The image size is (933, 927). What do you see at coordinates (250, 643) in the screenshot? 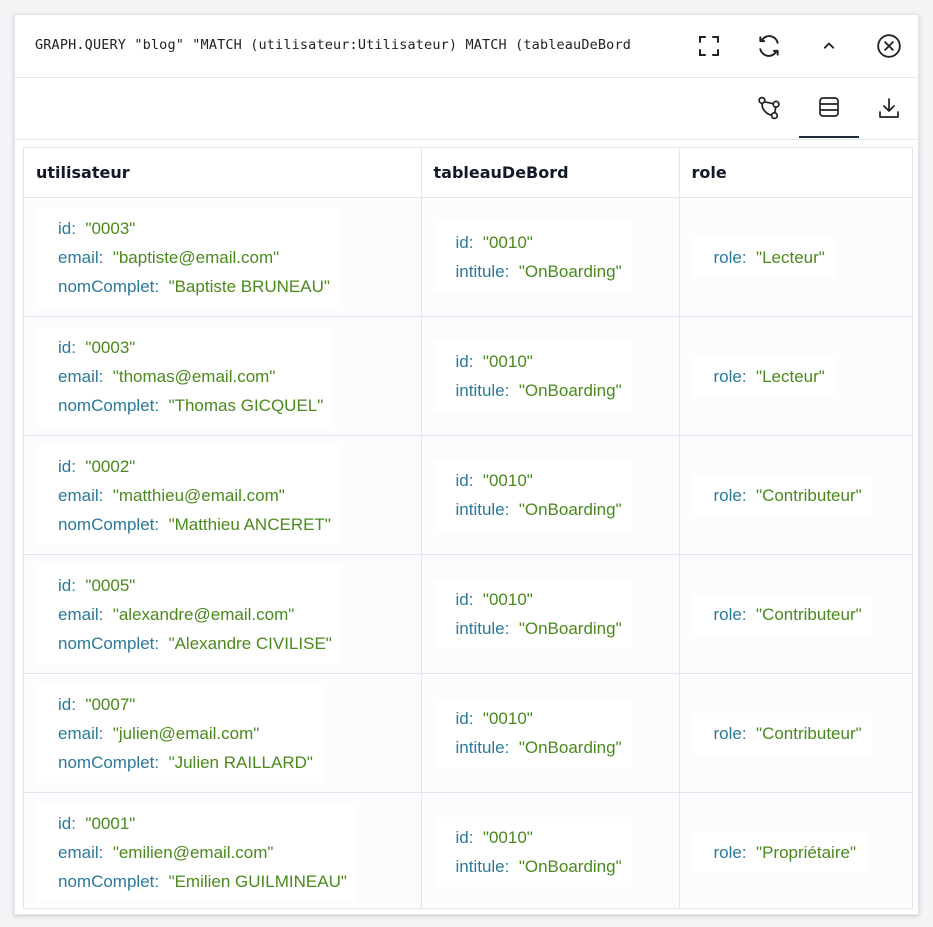
I see `property-value: "Alexandre CIVILISE"` at bounding box center [250, 643].